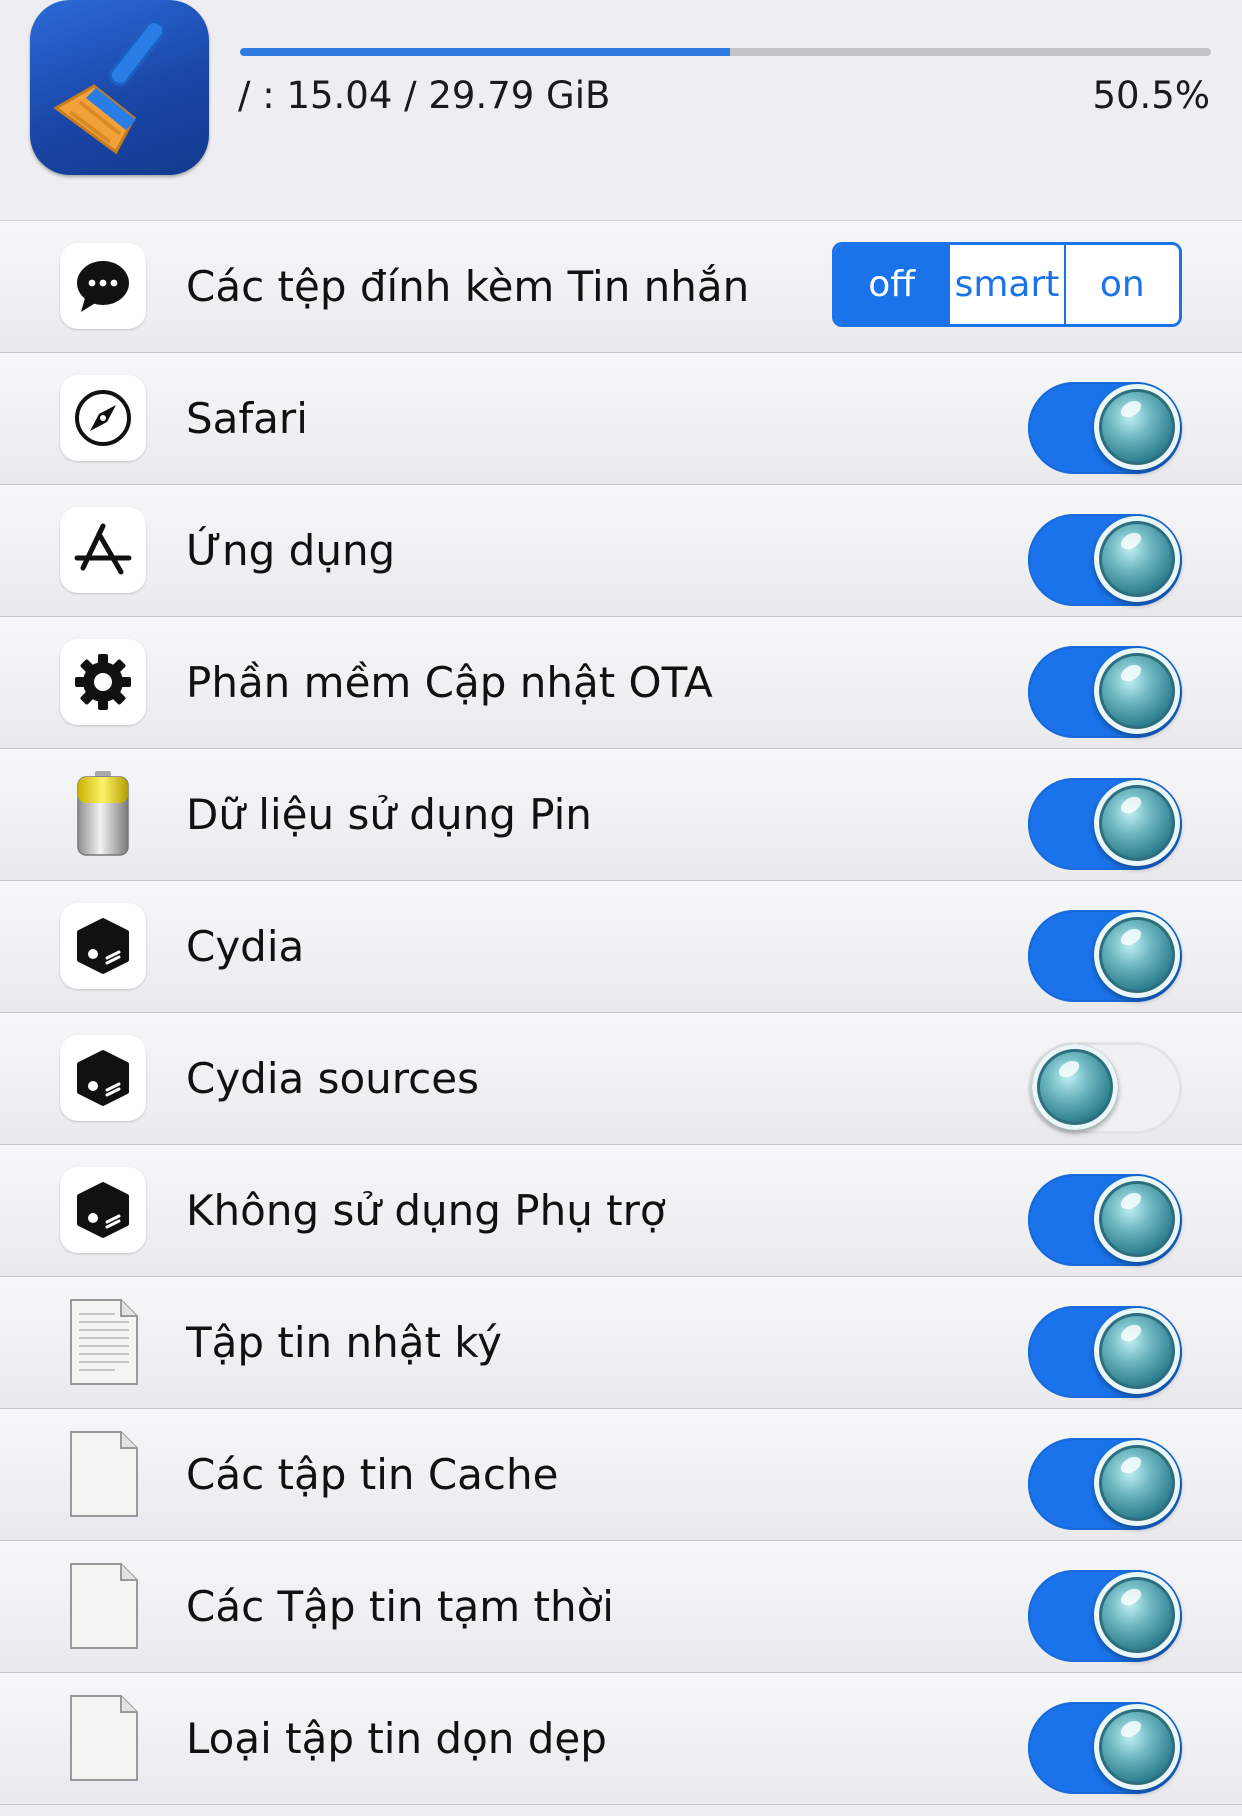  I want to click on unused-addons-toggle, so click(1105, 1220).